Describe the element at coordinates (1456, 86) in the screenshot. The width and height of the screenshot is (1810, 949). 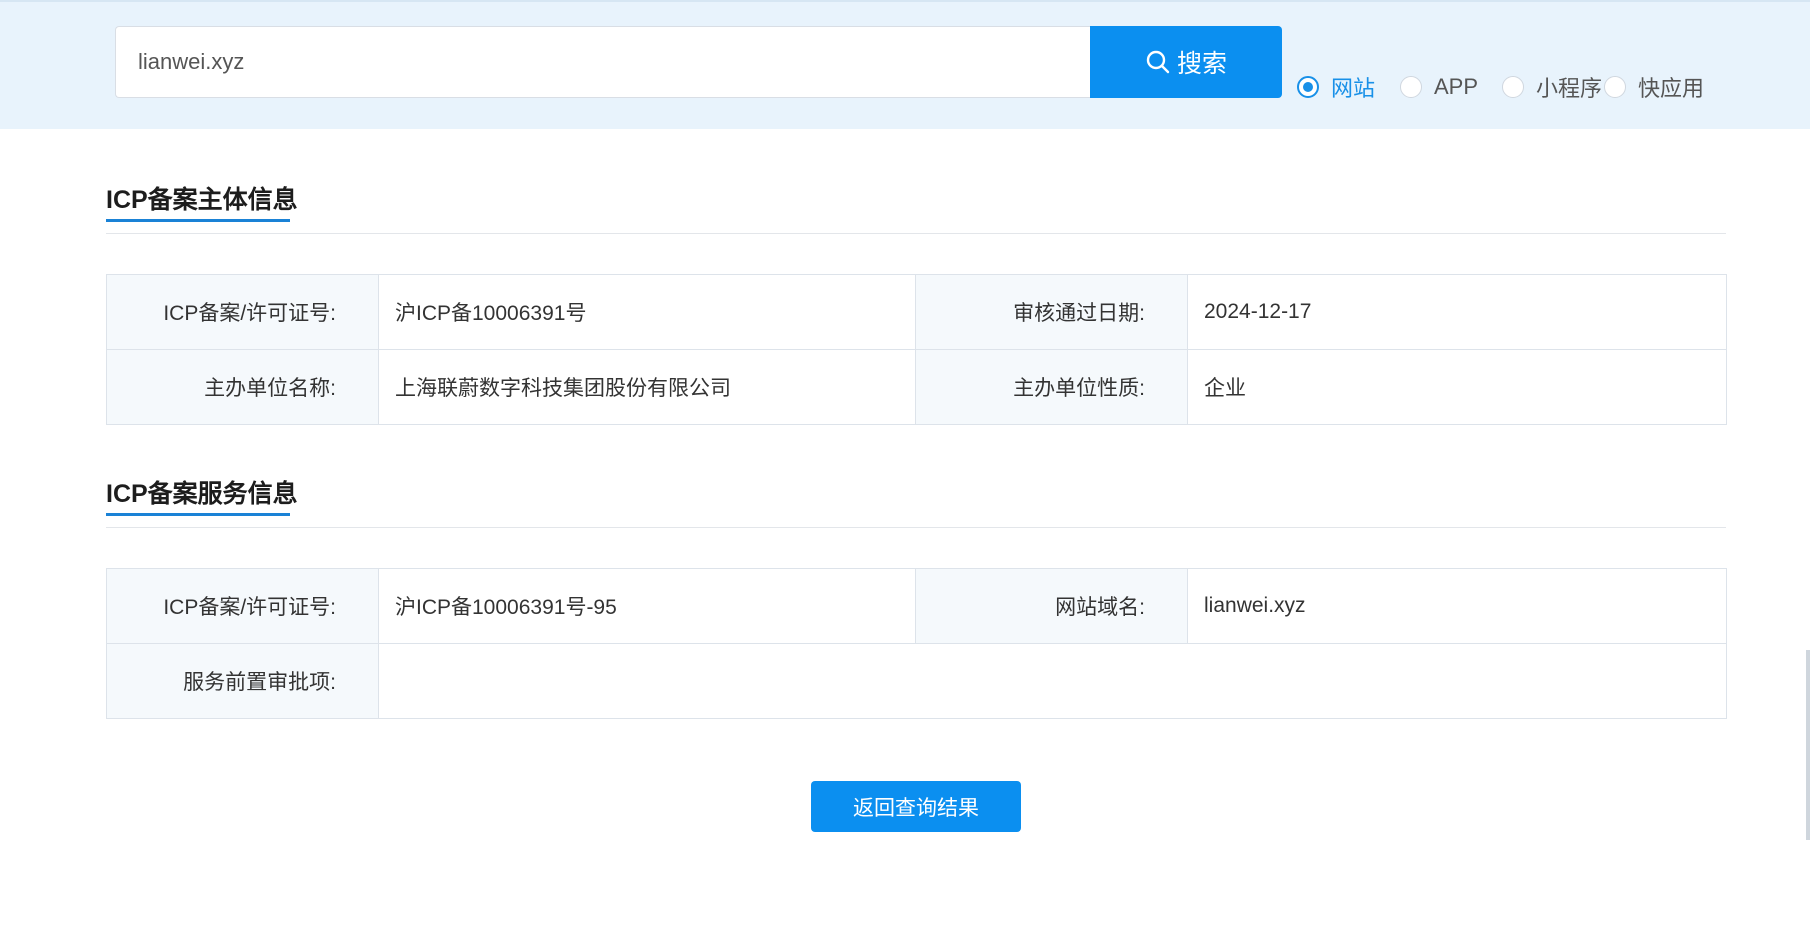
I see `radio-app-label: APP` at that location.